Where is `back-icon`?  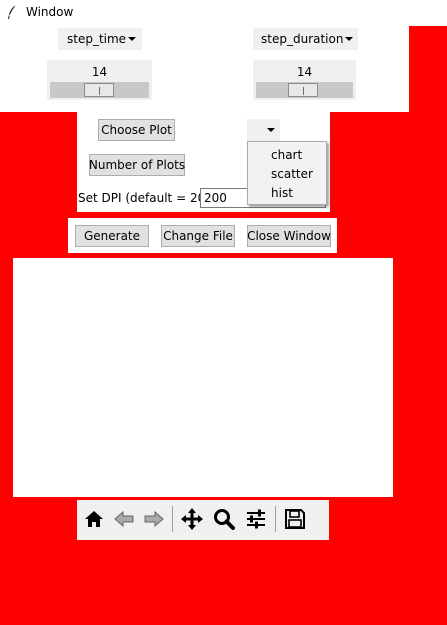 back-icon is located at coordinates (124, 519).